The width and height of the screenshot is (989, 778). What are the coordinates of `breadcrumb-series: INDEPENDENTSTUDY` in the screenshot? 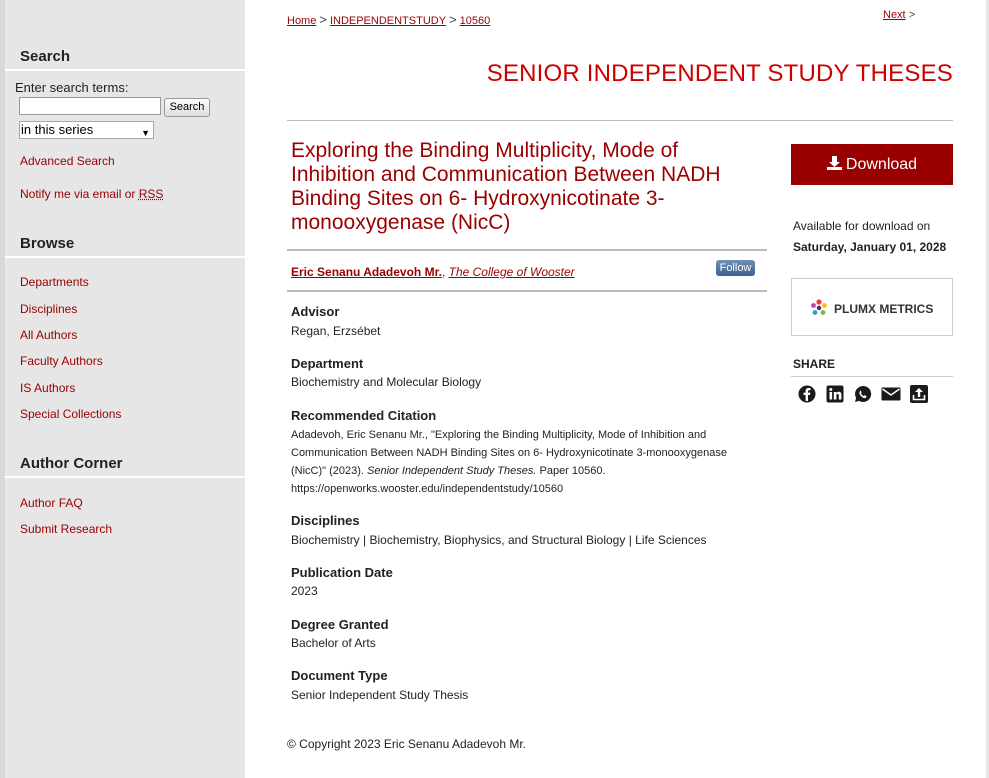 It's located at (388, 21).